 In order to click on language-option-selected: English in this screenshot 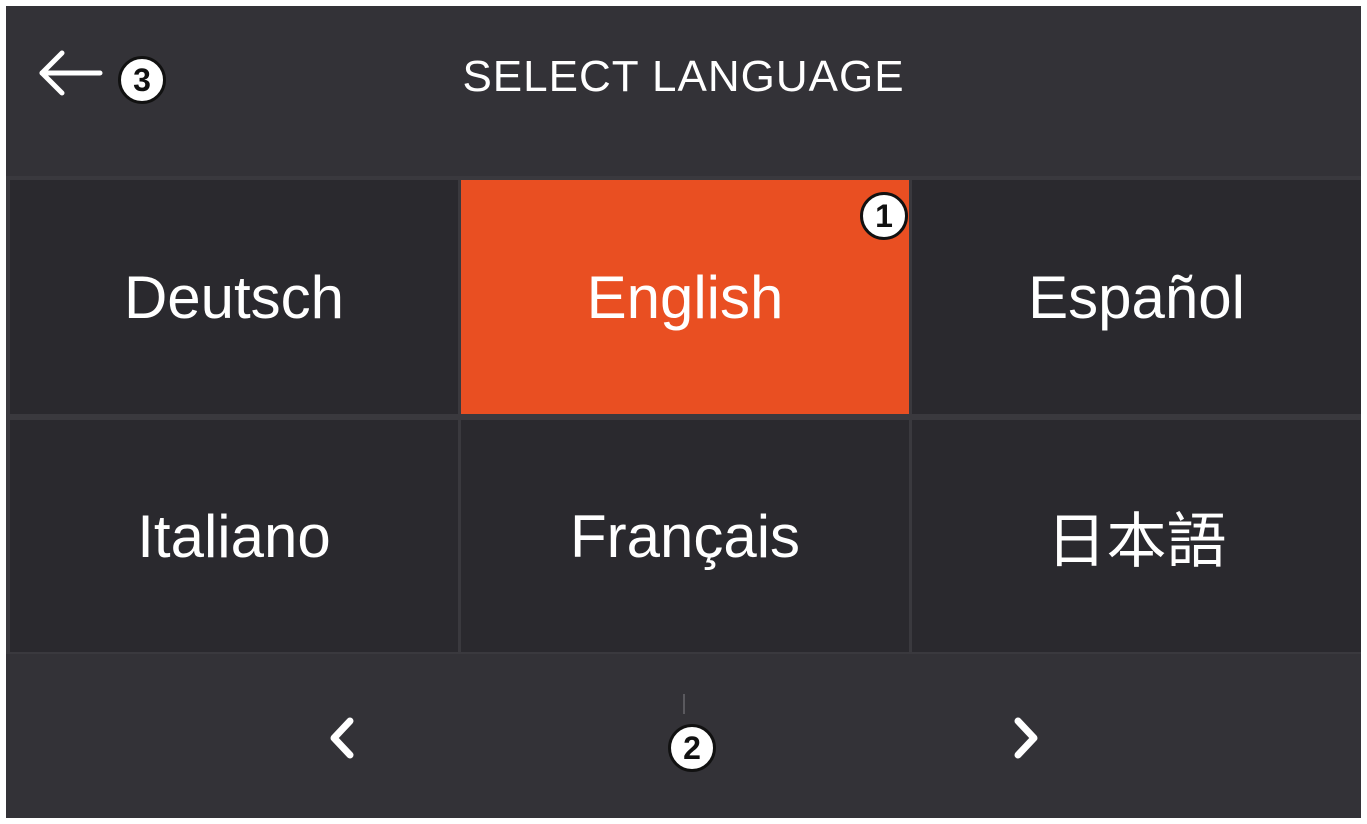, I will do `click(685, 297)`.